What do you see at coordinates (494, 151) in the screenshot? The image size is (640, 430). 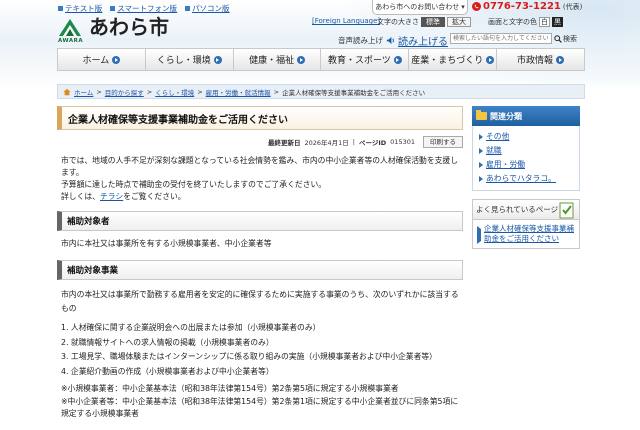 I see `related-link-job: 就職` at bounding box center [494, 151].